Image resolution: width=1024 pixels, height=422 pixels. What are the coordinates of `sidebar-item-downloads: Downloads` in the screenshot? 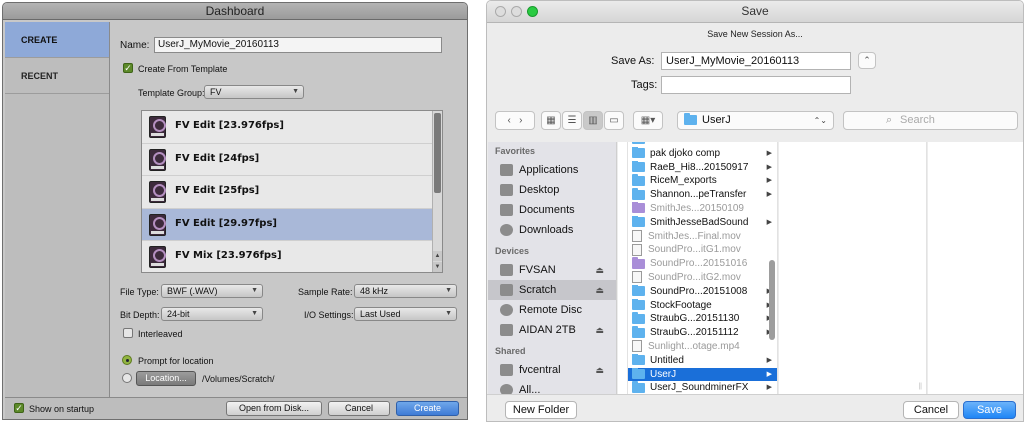 It's located at (552, 230).